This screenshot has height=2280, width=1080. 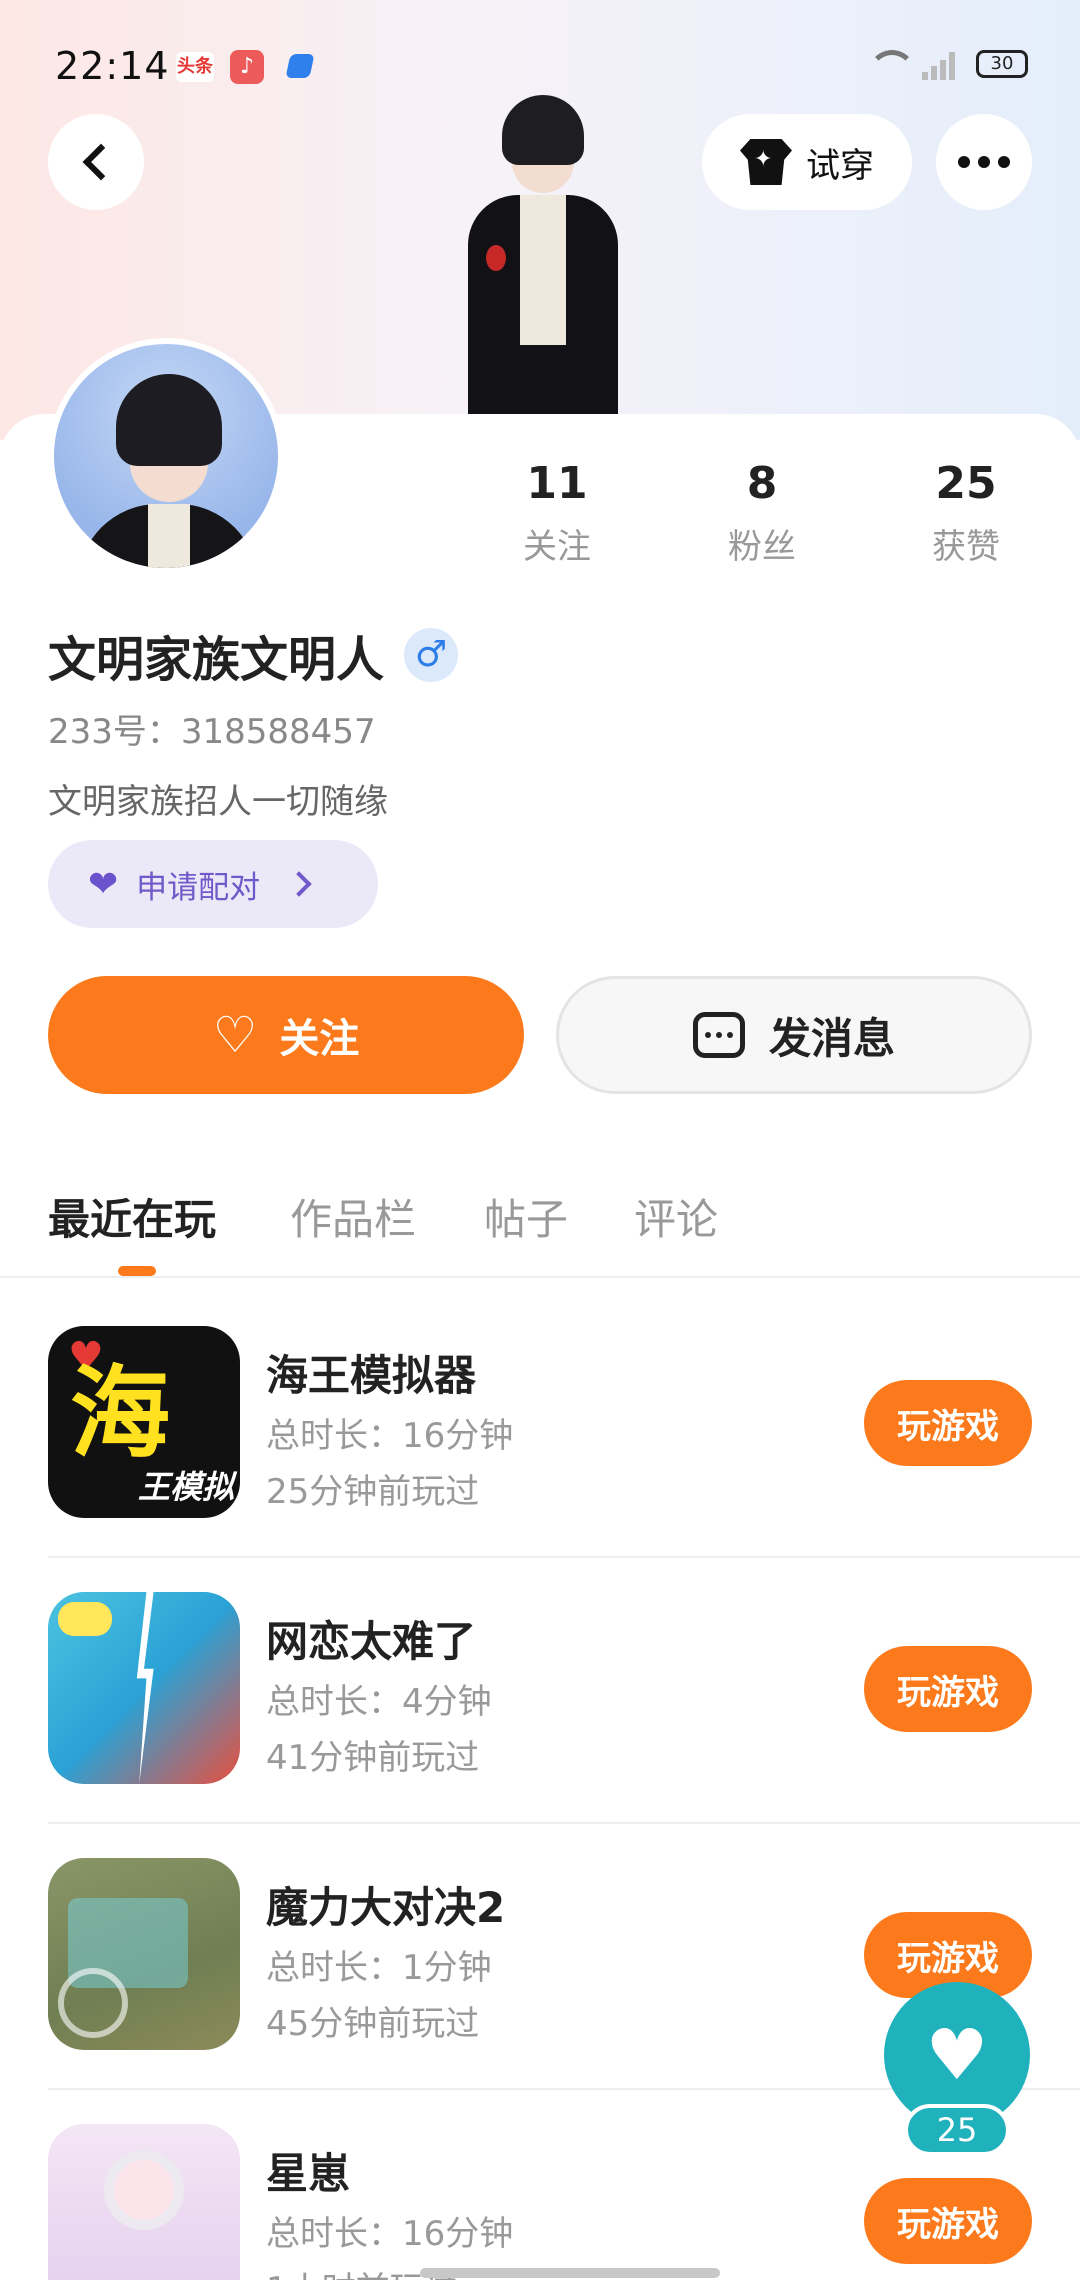 I want to click on game-last-played: 25分钟前玩过, so click(x=373, y=1492).